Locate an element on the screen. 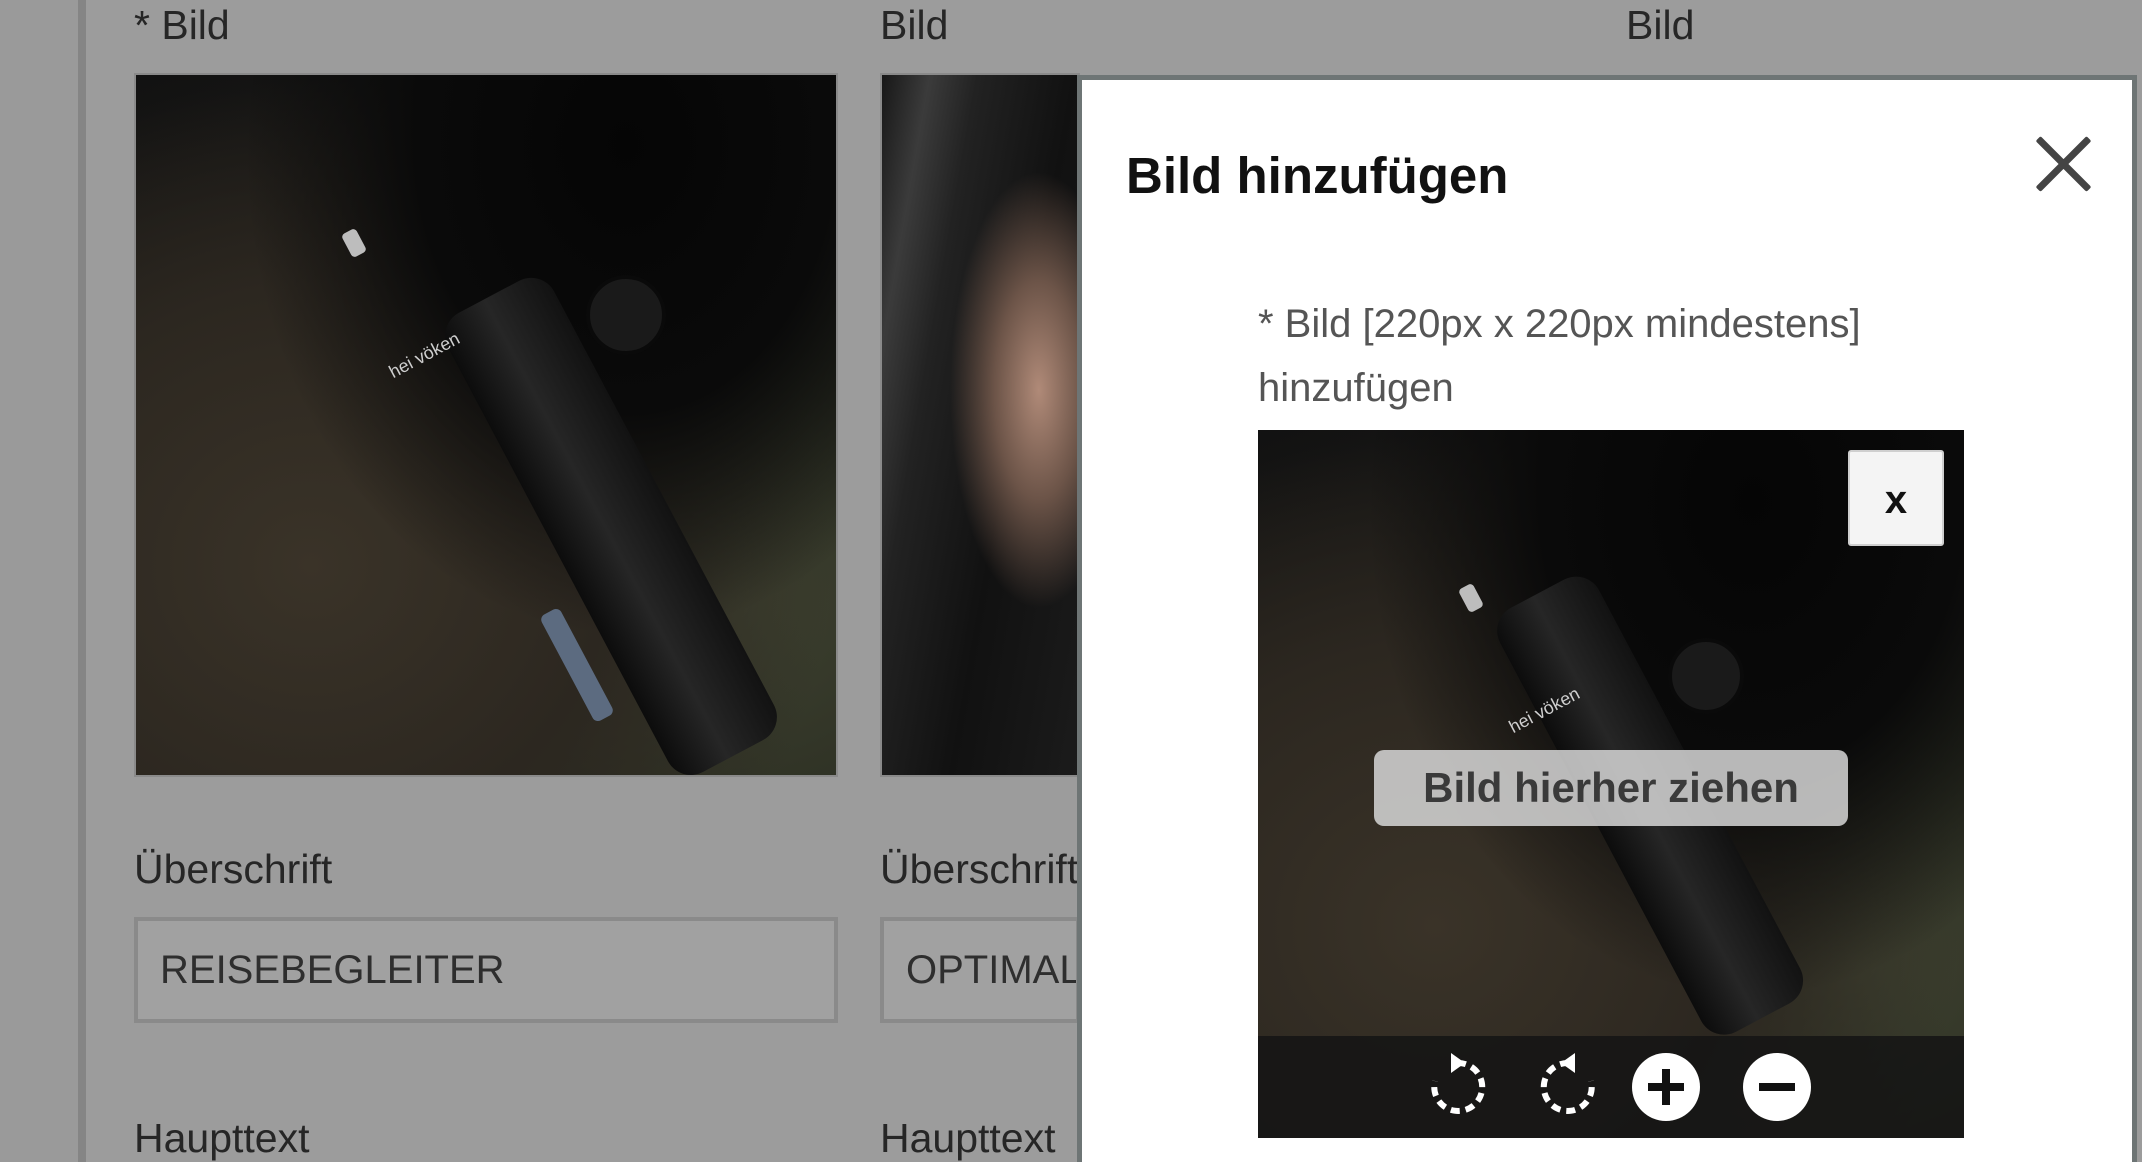  zoom-in-icon is located at coordinates (1666, 1087).